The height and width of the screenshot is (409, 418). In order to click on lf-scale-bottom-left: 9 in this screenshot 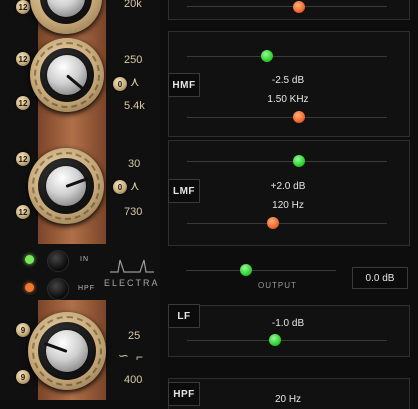, I will do `click(23, 377)`.